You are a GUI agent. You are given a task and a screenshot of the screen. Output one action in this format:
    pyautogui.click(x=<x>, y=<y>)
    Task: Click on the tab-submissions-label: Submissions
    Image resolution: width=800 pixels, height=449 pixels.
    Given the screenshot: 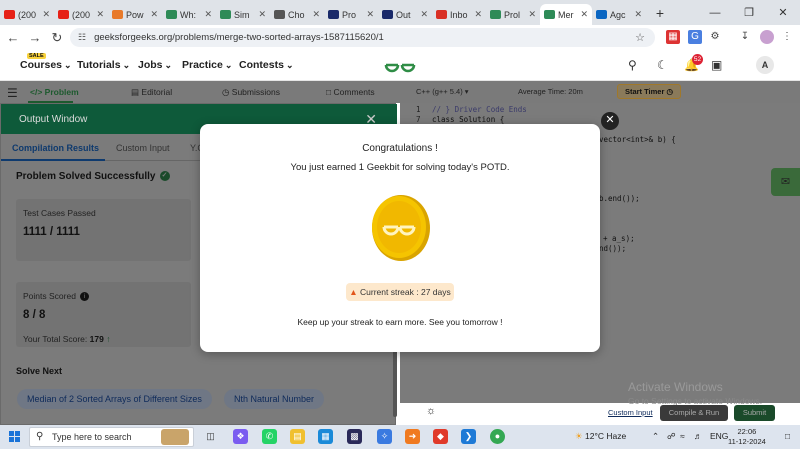 What is the action you would take?
    pyautogui.click(x=255, y=92)
    